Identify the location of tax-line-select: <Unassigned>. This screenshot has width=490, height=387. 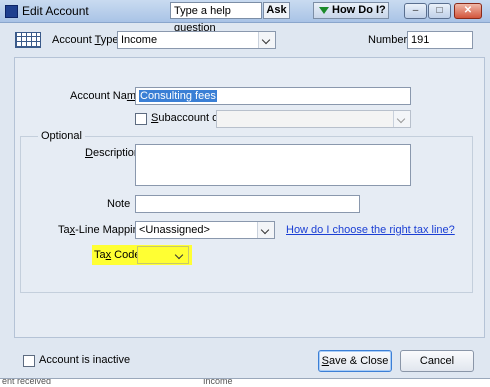
(205, 230).